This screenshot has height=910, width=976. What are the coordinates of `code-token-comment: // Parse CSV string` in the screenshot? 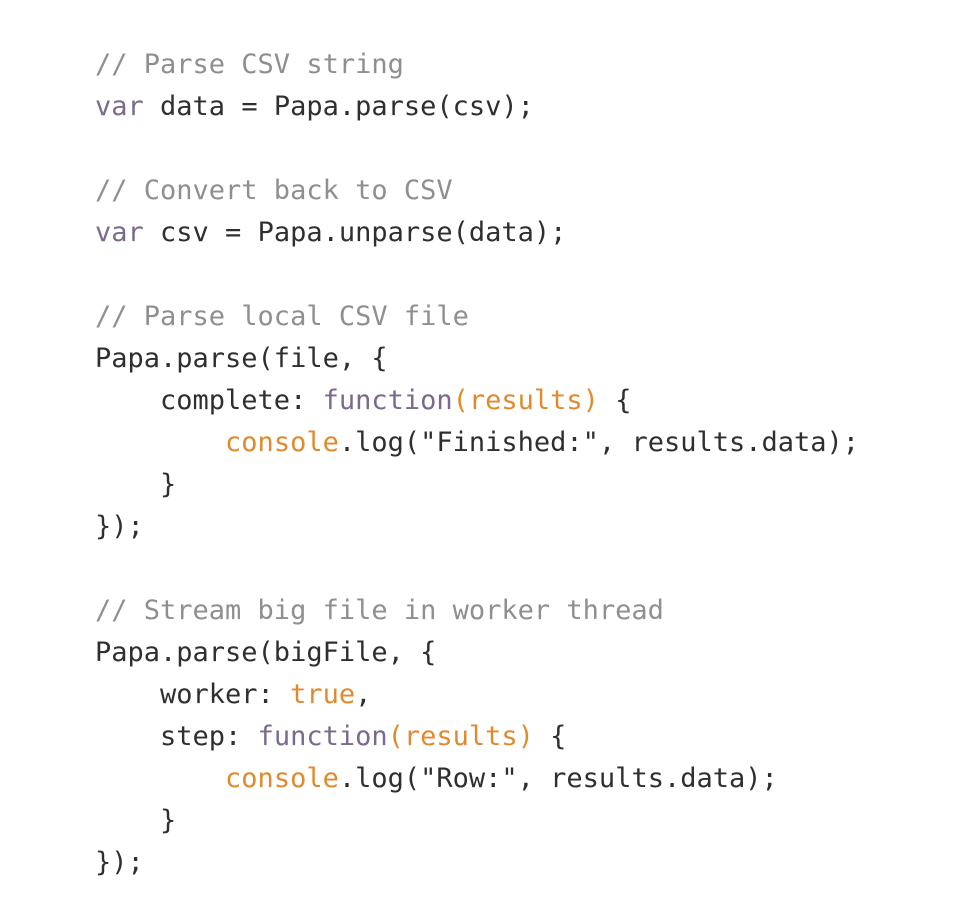 It's located at (249, 64).